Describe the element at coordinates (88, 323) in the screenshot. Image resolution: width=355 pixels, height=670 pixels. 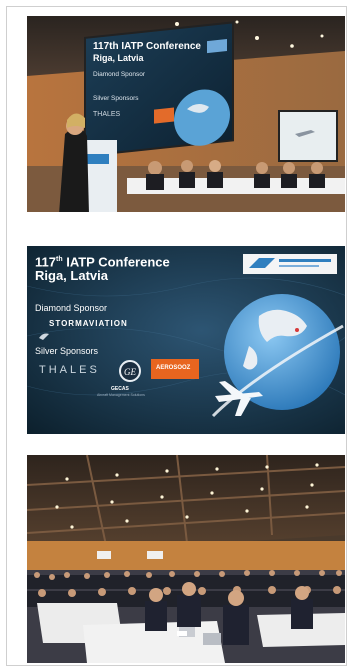
I see `stormaviation-logo: STORMAVIATION` at that location.